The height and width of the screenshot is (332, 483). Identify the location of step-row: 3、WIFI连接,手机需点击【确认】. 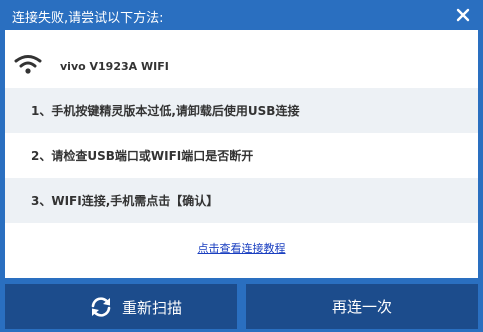
(241, 200).